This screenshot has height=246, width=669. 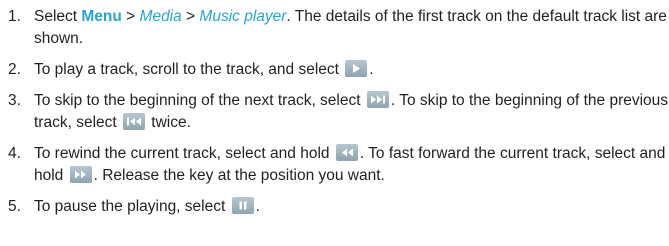 What do you see at coordinates (356, 68) in the screenshot?
I see `play-icon` at bounding box center [356, 68].